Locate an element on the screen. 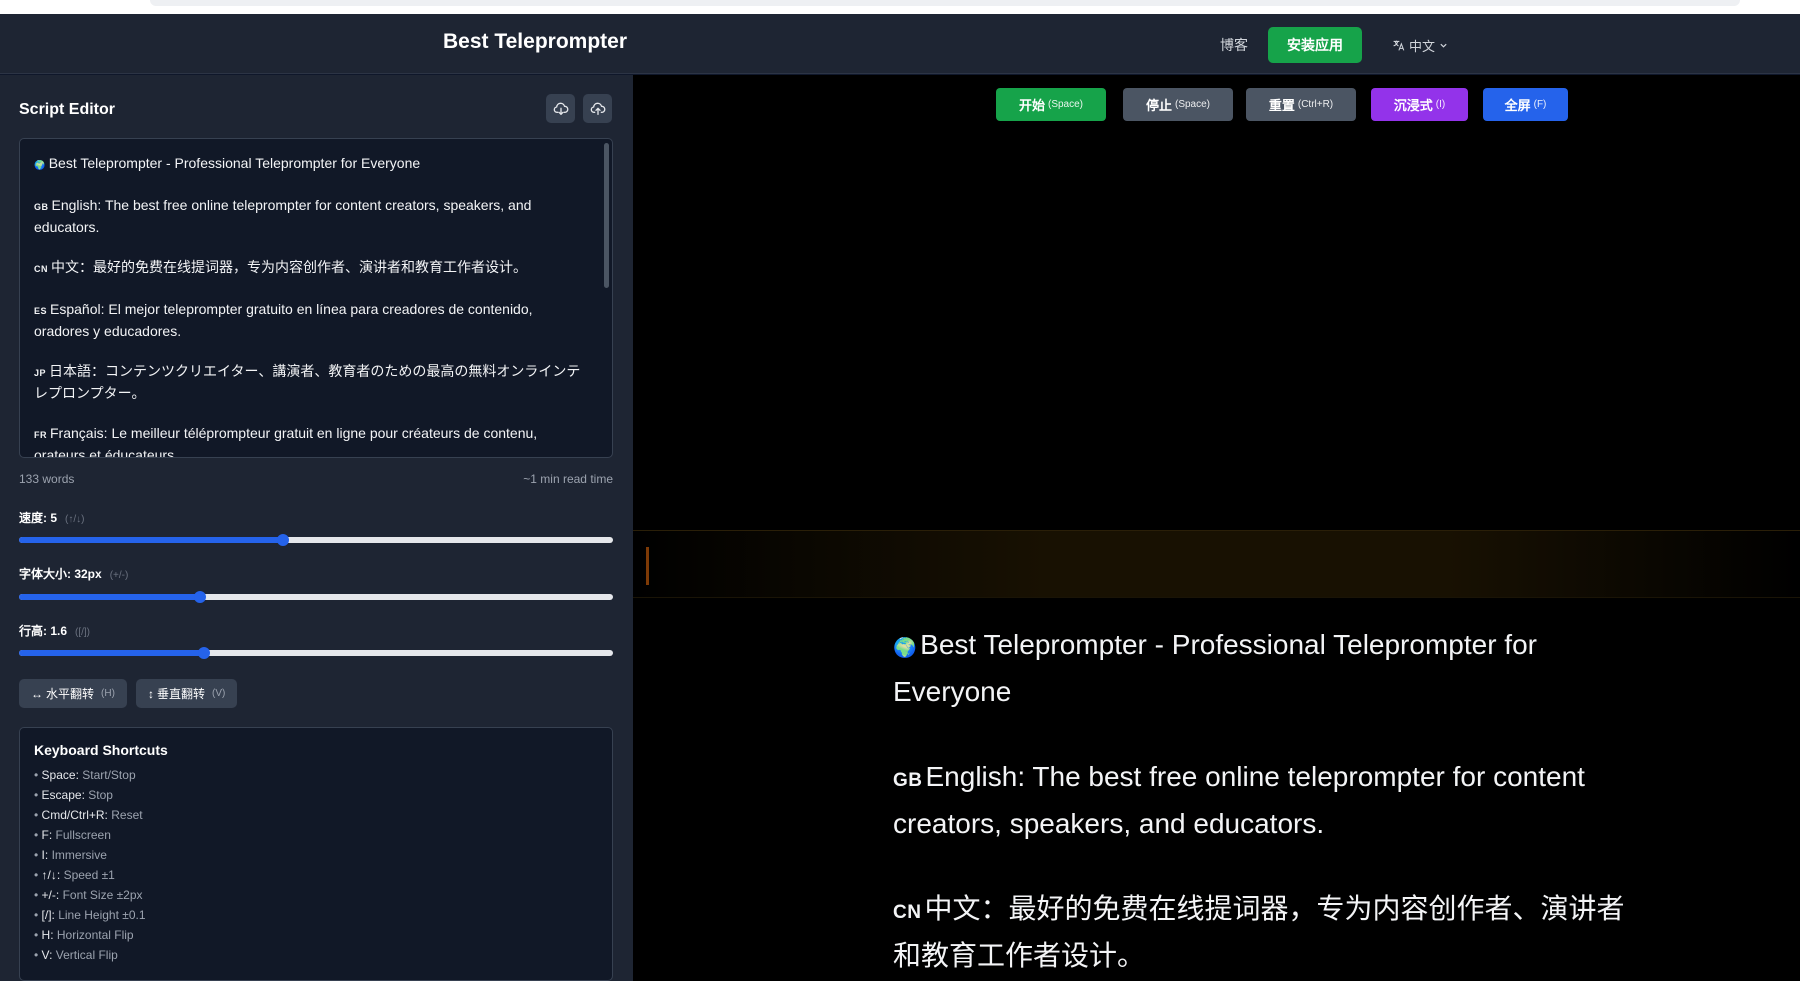 This screenshot has width=1800, height=981. language-selector: 中文 is located at coordinates (1420, 45).